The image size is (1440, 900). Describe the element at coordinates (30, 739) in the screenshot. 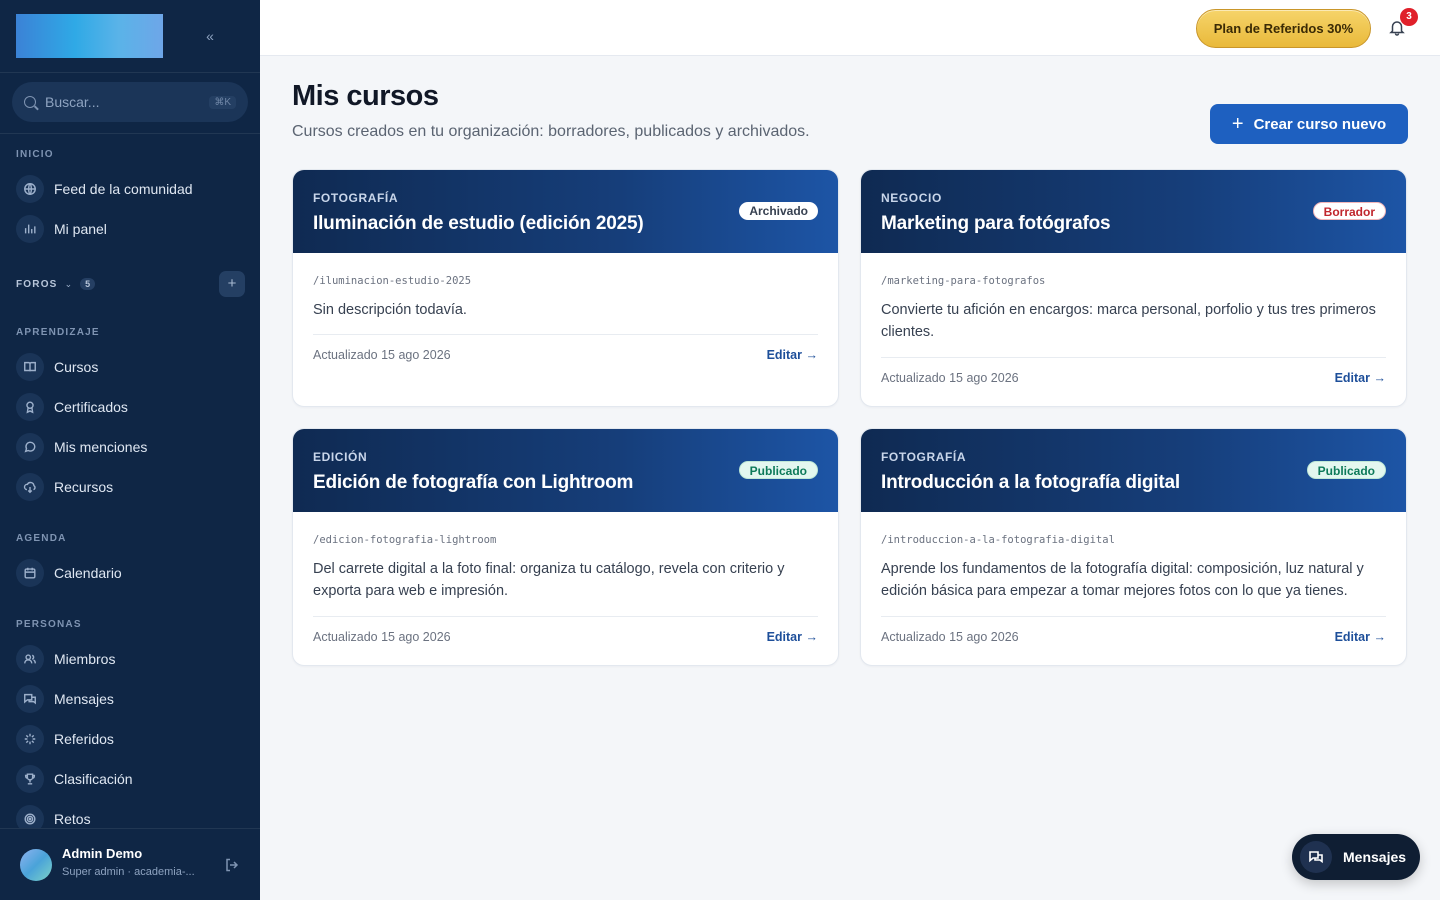

I see `sparkle-icon` at that location.